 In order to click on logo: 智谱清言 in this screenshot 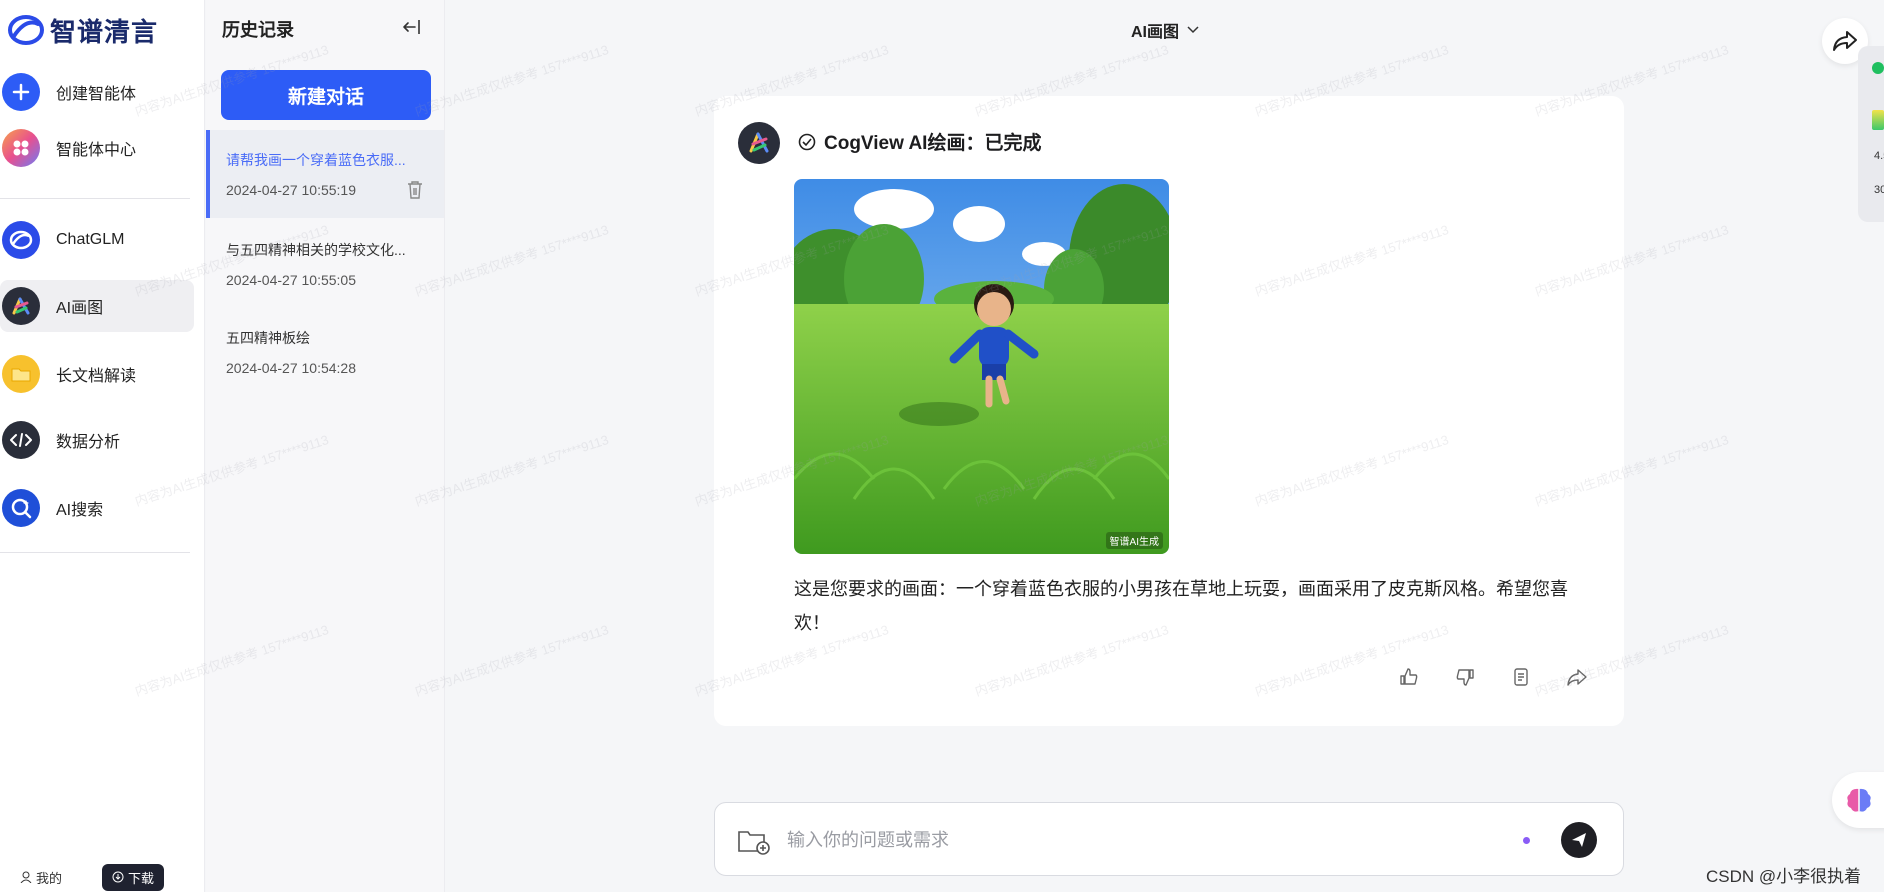, I will do `click(83, 30)`.